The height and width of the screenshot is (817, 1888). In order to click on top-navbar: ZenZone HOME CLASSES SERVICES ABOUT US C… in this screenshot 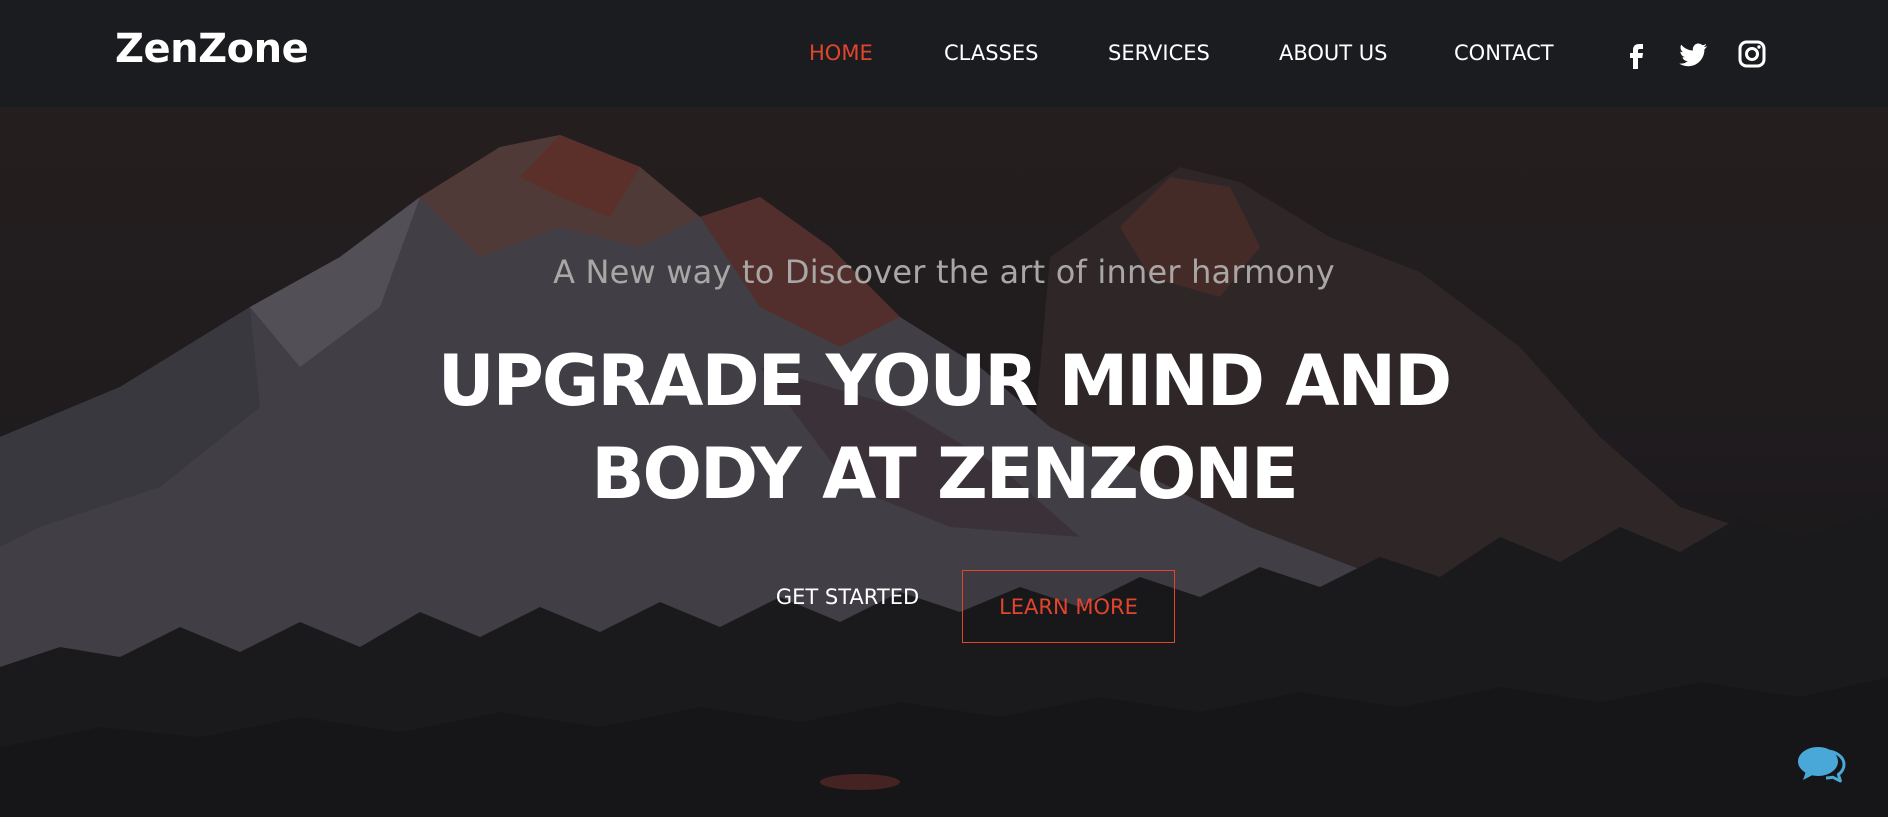, I will do `click(944, 53)`.